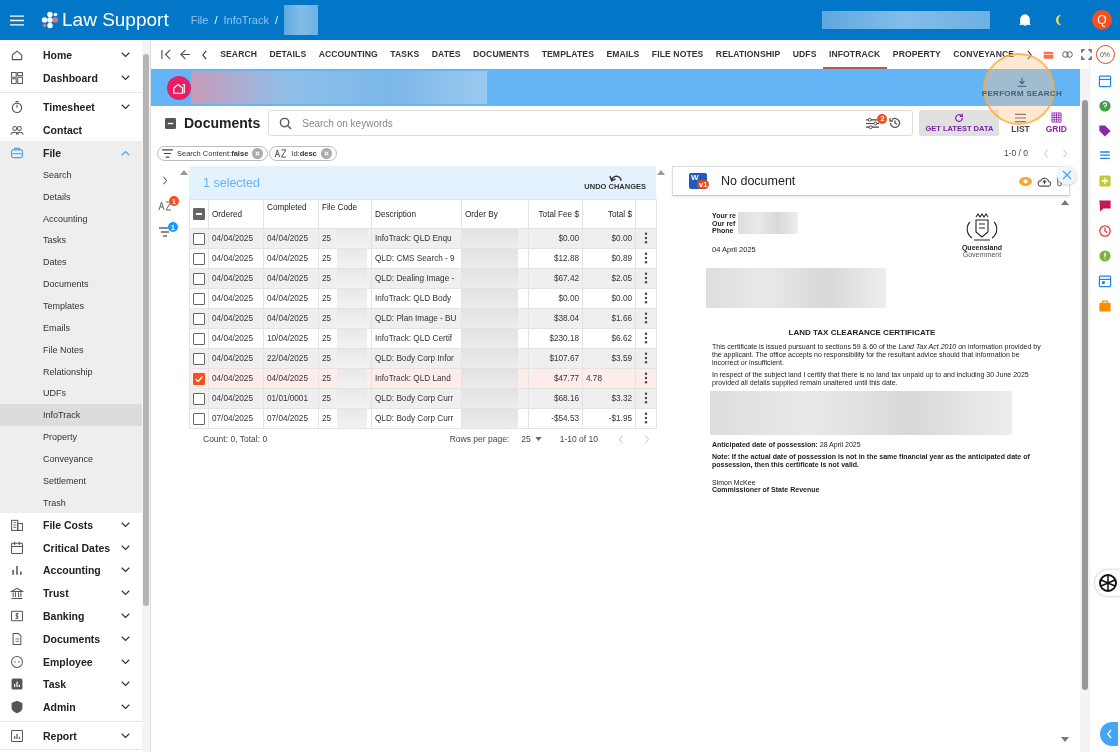 The width and height of the screenshot is (1120, 752). Describe the element at coordinates (236, 214) in the screenshot. I see `column-header: Ordered` at that location.